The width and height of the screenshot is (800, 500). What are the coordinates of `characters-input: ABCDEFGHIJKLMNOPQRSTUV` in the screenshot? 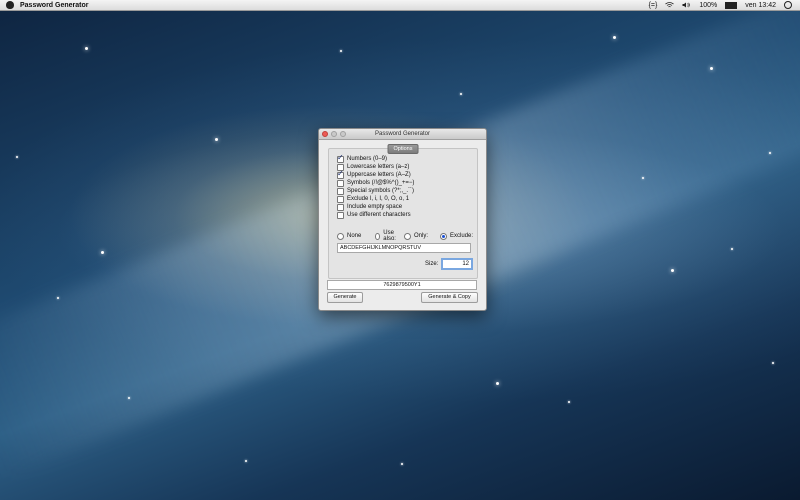 It's located at (404, 248).